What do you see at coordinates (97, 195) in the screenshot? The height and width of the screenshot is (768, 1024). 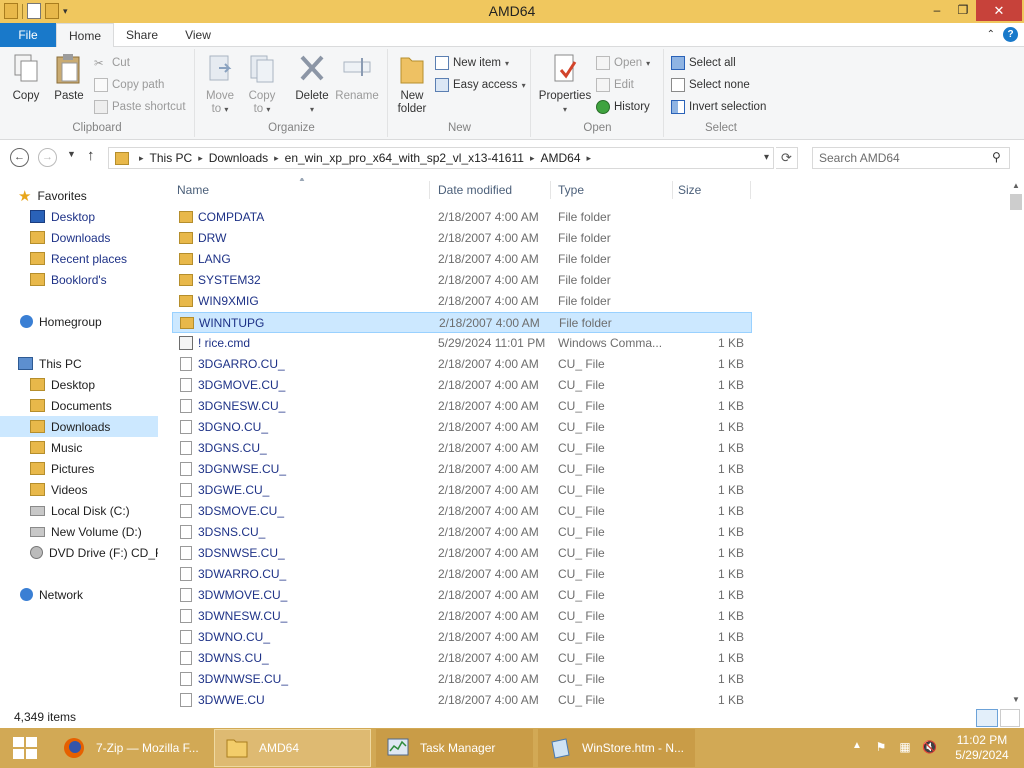 I see `nav-favorites: ★ Favorites` at bounding box center [97, 195].